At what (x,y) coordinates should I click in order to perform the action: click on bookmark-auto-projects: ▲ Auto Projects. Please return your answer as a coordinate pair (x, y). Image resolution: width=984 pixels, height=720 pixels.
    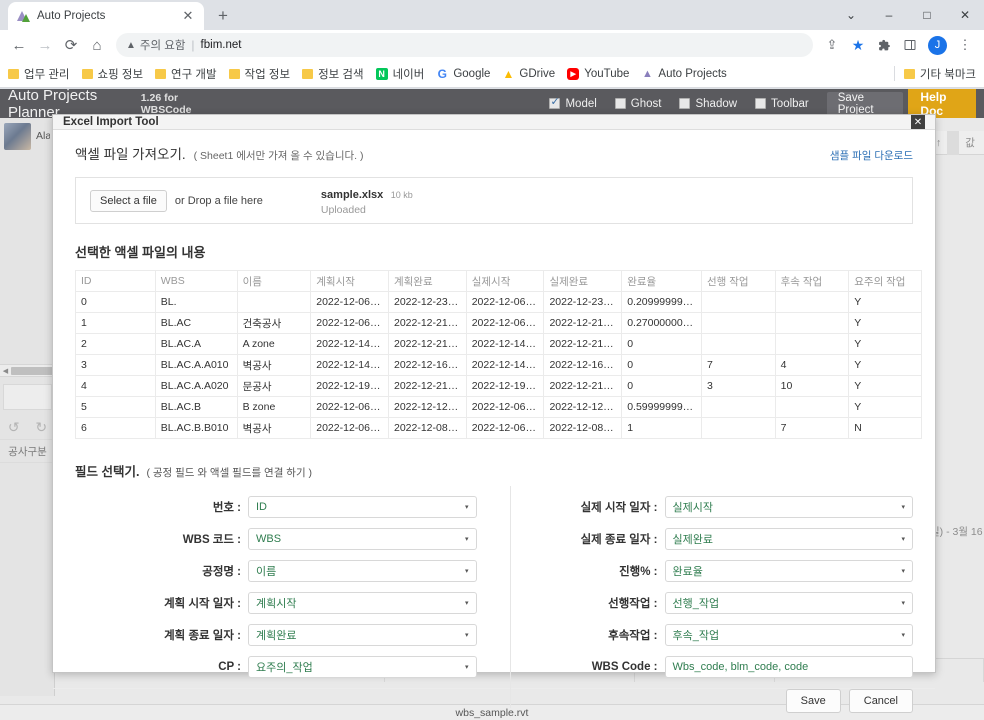
    Looking at the image, I should click on (684, 74).